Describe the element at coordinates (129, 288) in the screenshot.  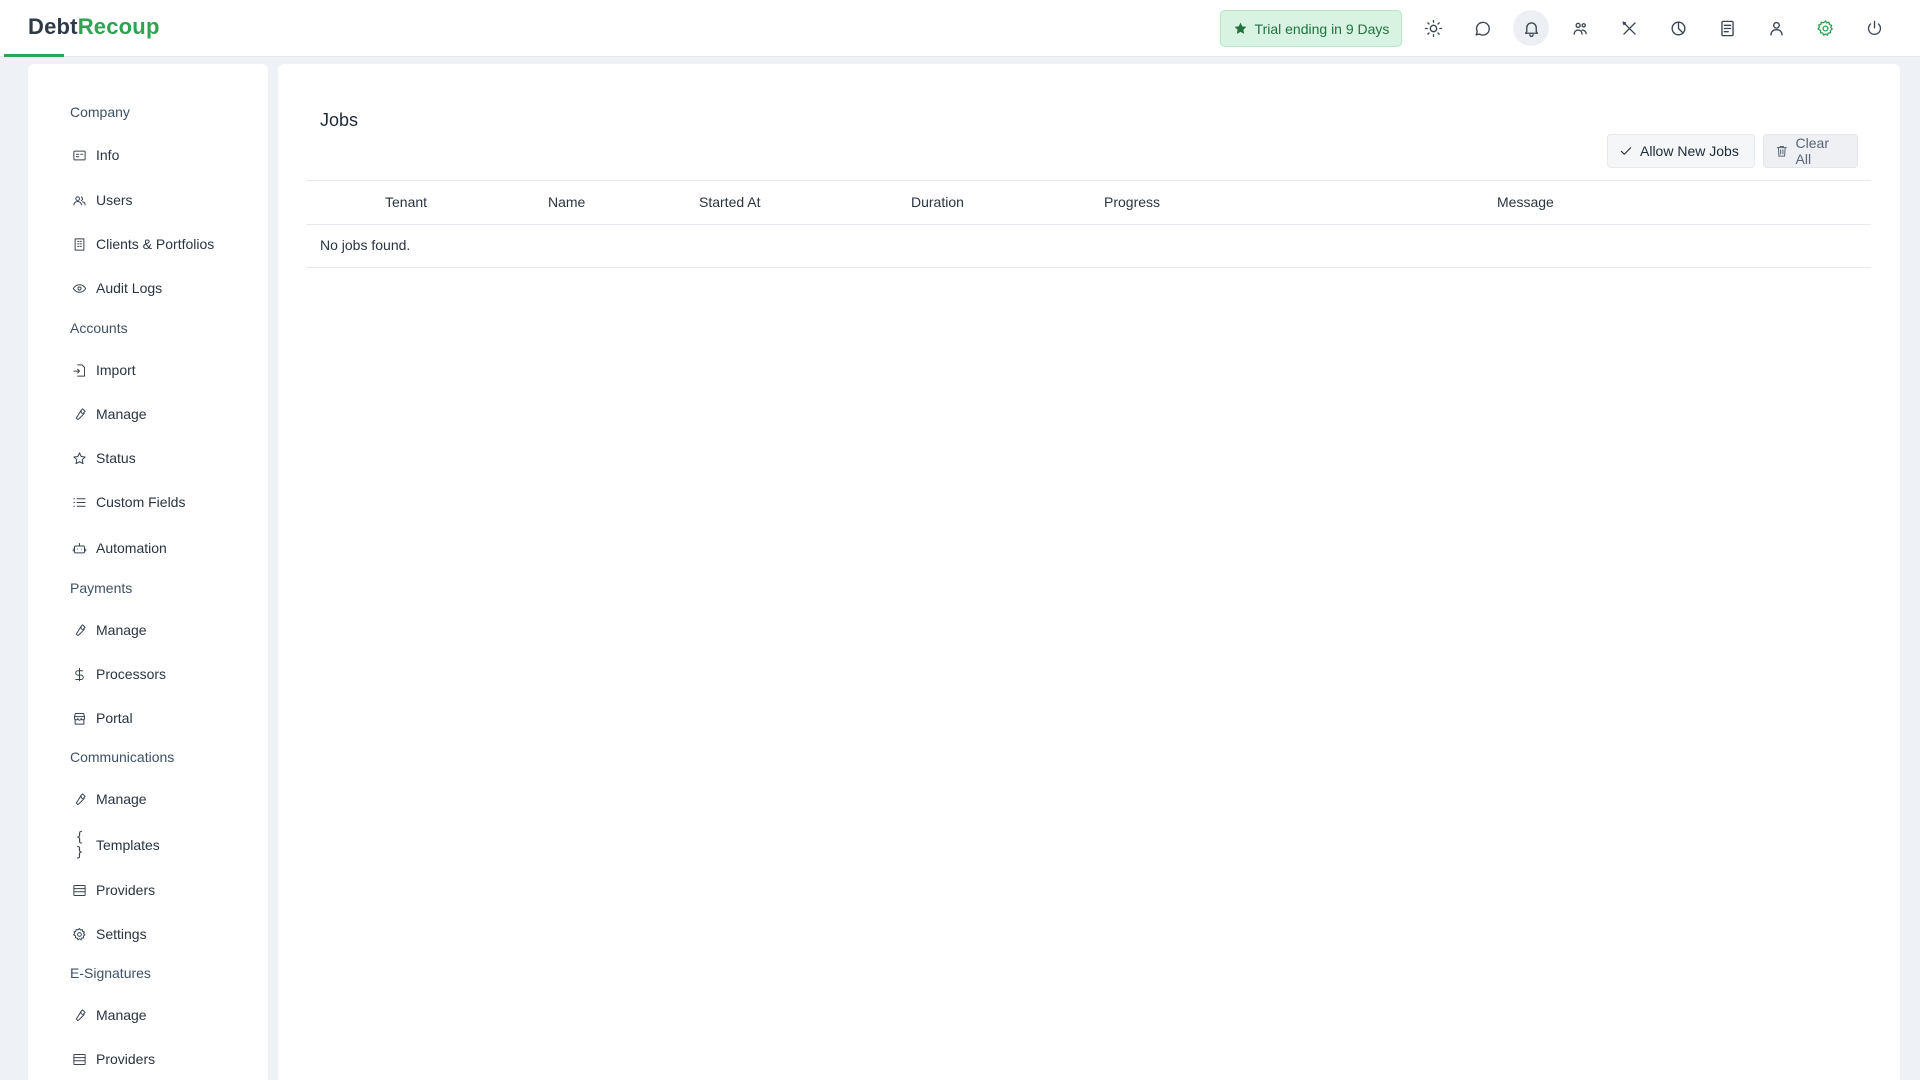
I see `sidebar-item-label: Audit Logs` at that location.